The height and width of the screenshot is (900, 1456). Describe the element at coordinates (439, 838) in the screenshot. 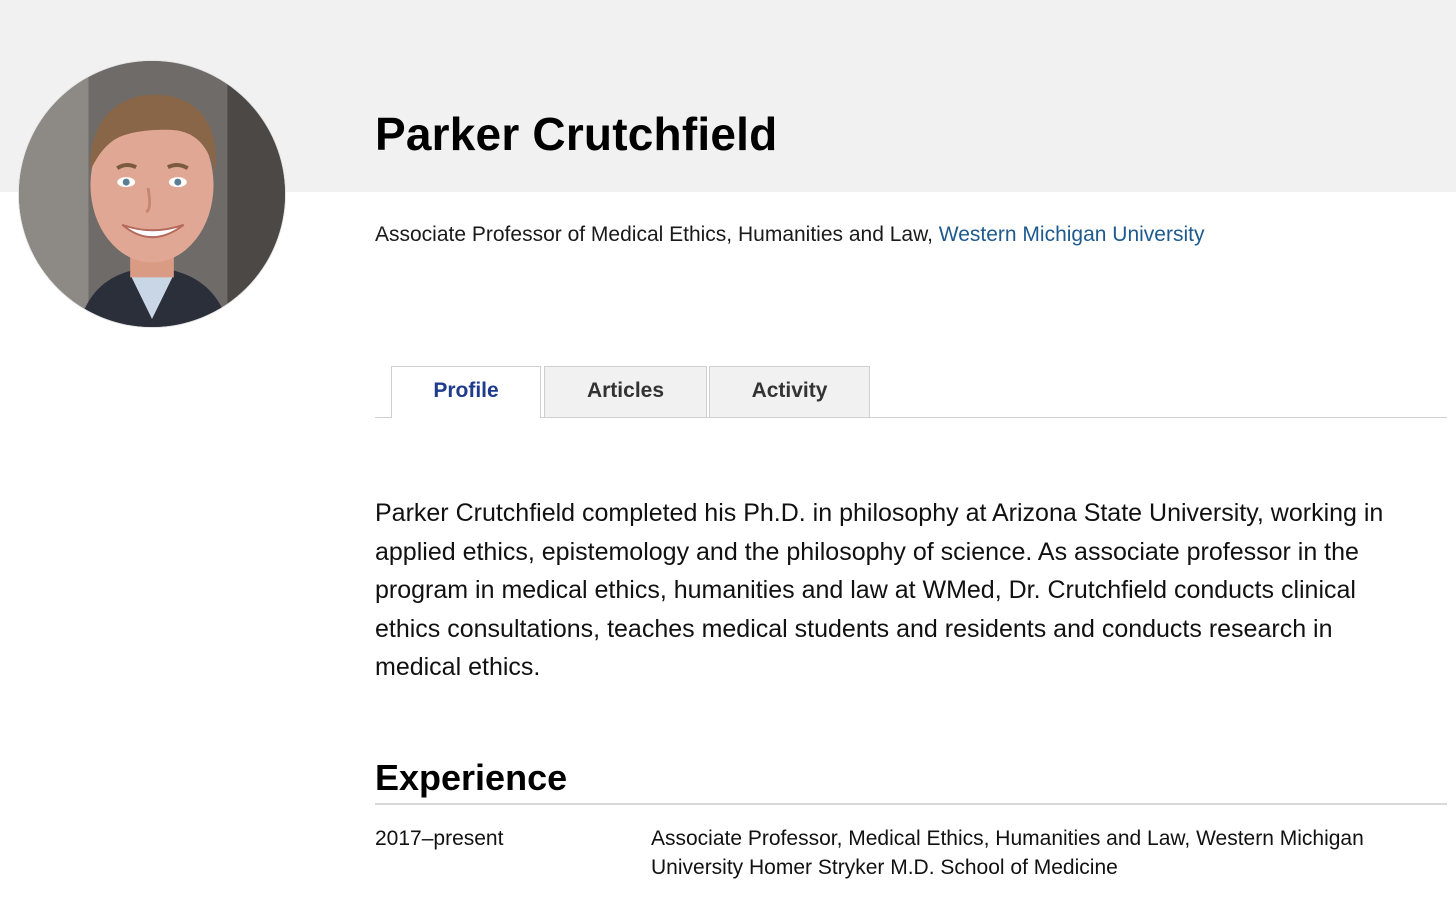

I see `experience-dates: 2017–present` at that location.